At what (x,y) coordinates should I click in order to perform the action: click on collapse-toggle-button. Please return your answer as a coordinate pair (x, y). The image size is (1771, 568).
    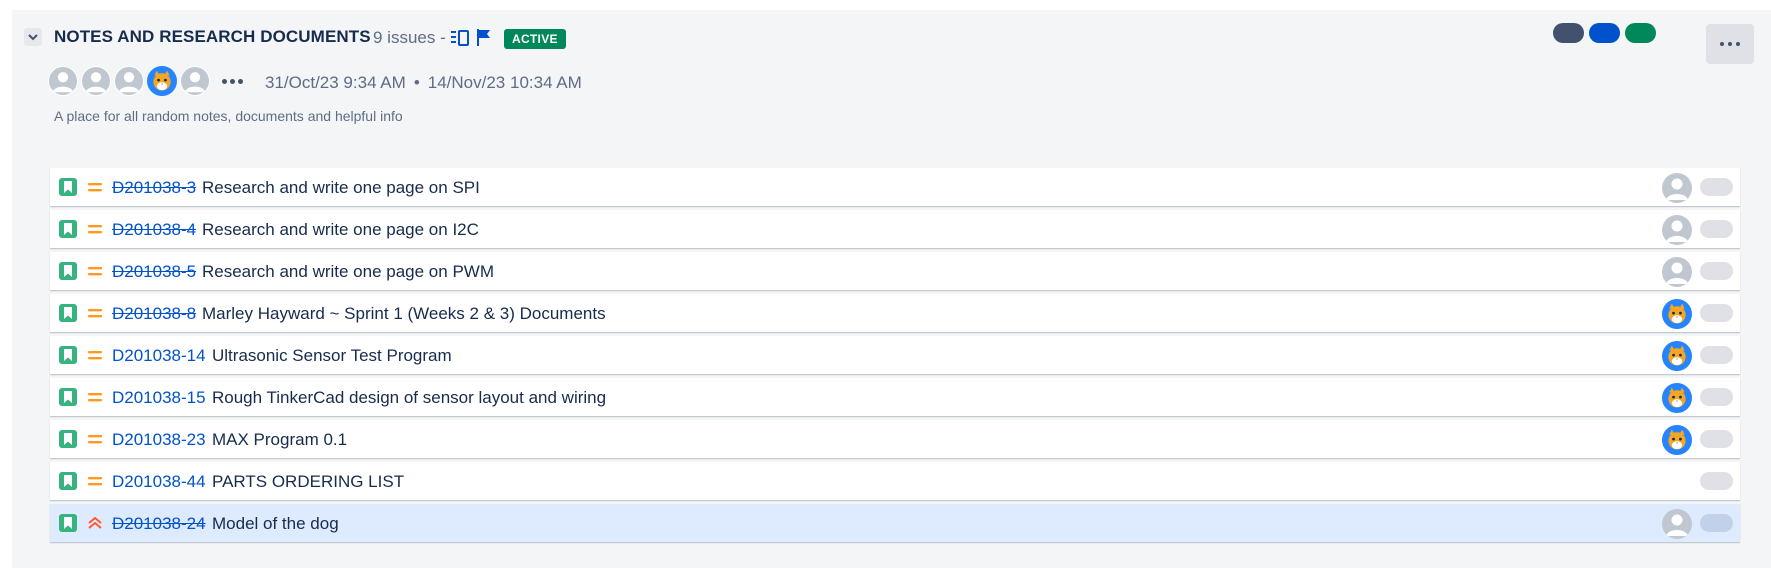
    Looking at the image, I should click on (33, 37).